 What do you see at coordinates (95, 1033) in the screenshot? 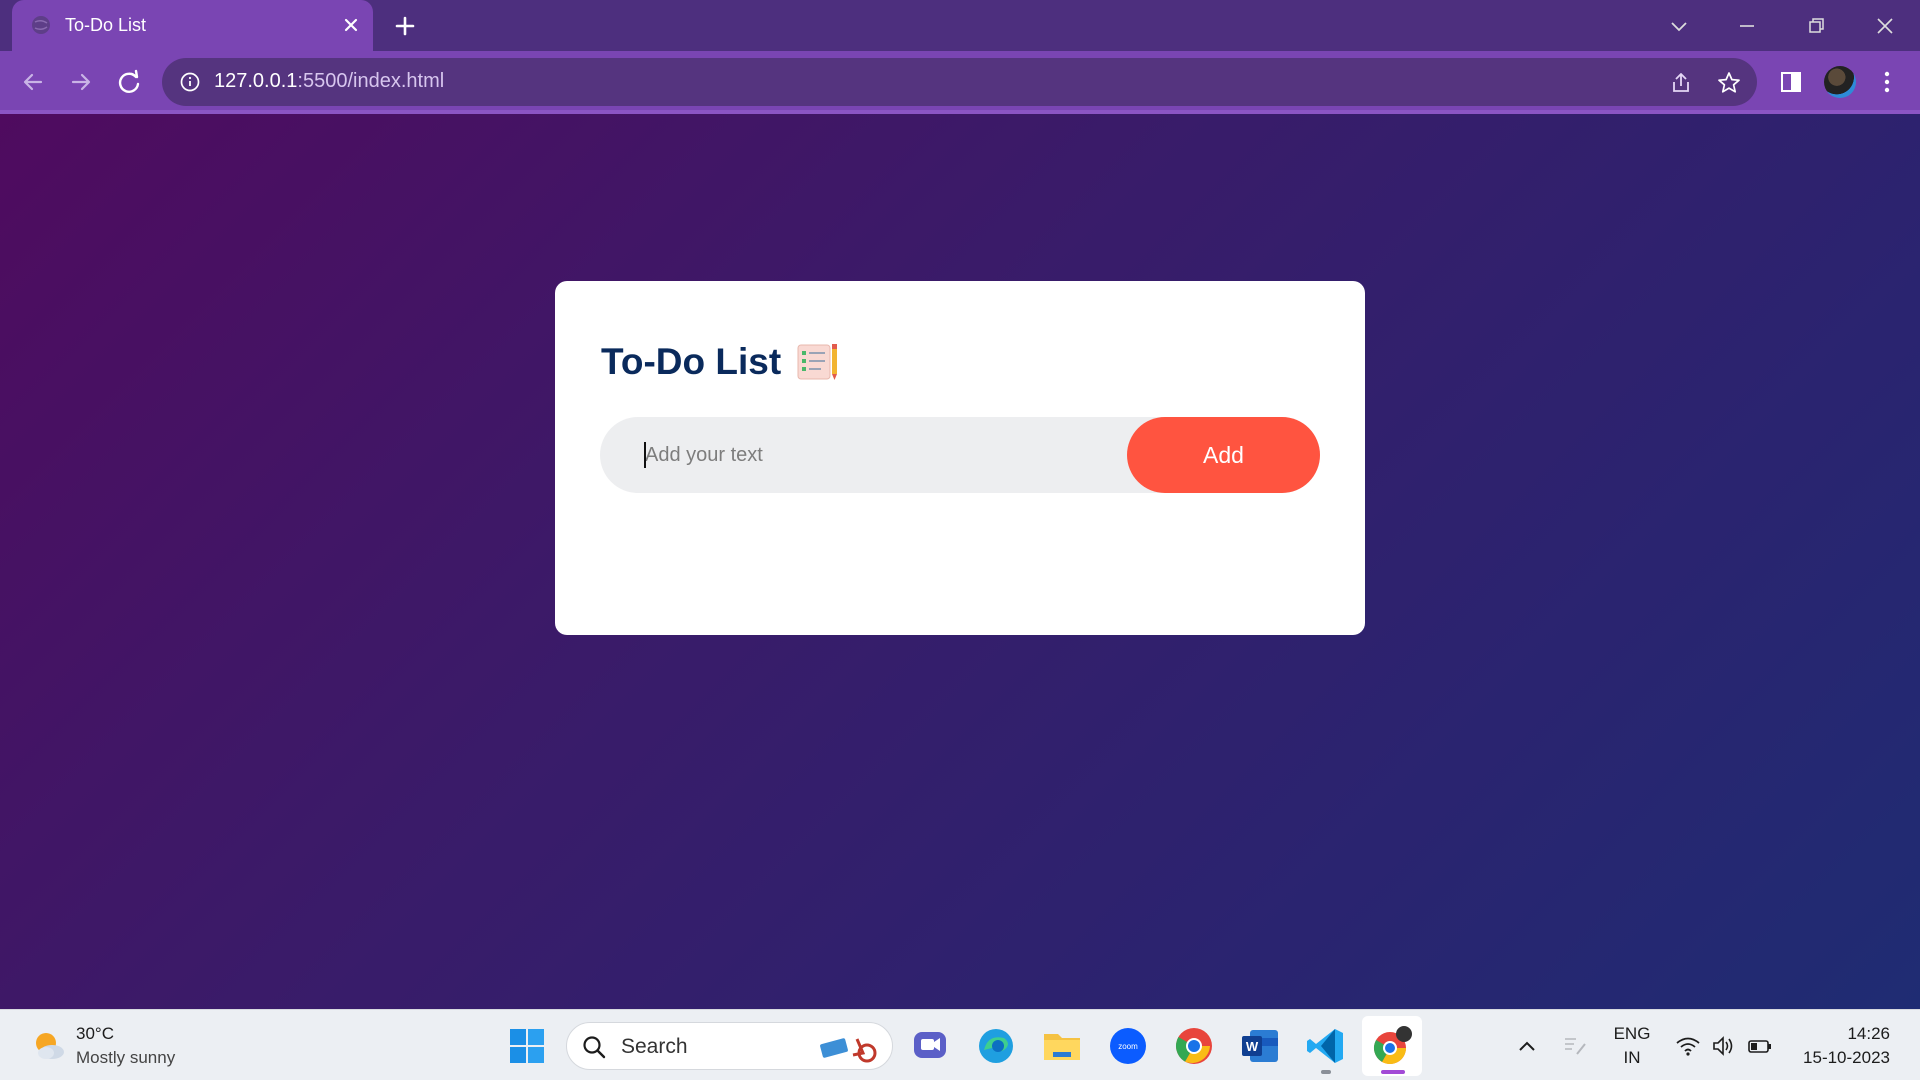
I see `weather-temp: 30°C` at bounding box center [95, 1033].